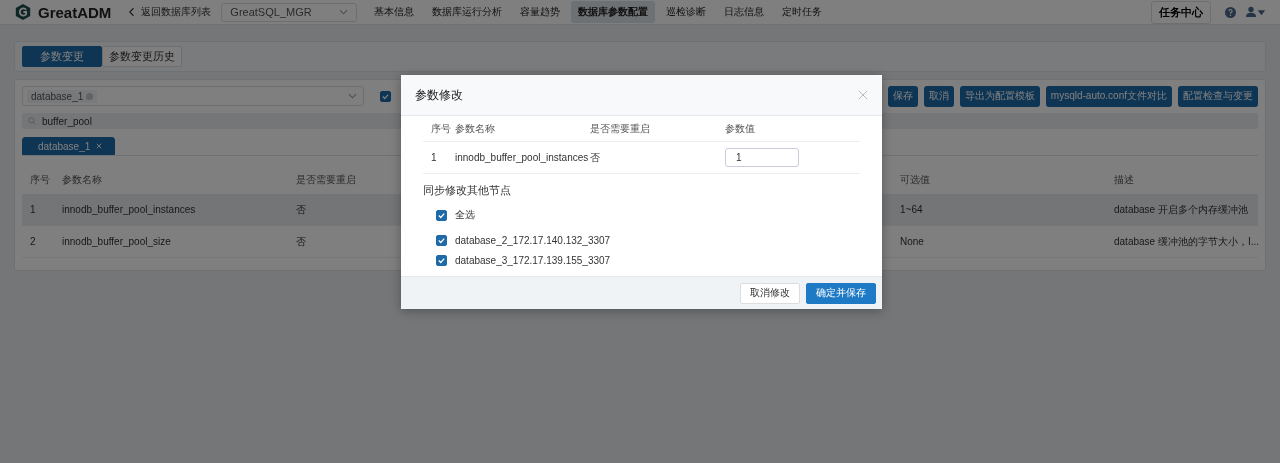 The image size is (1280, 463). I want to click on dialog-title: 参数修改, so click(439, 95).